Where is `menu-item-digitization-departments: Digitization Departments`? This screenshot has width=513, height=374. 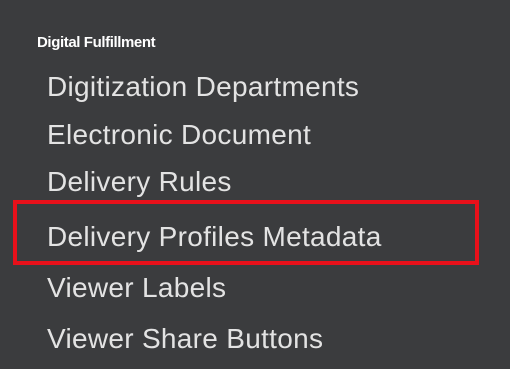
menu-item-digitization-departments: Digitization Departments is located at coordinates (203, 87).